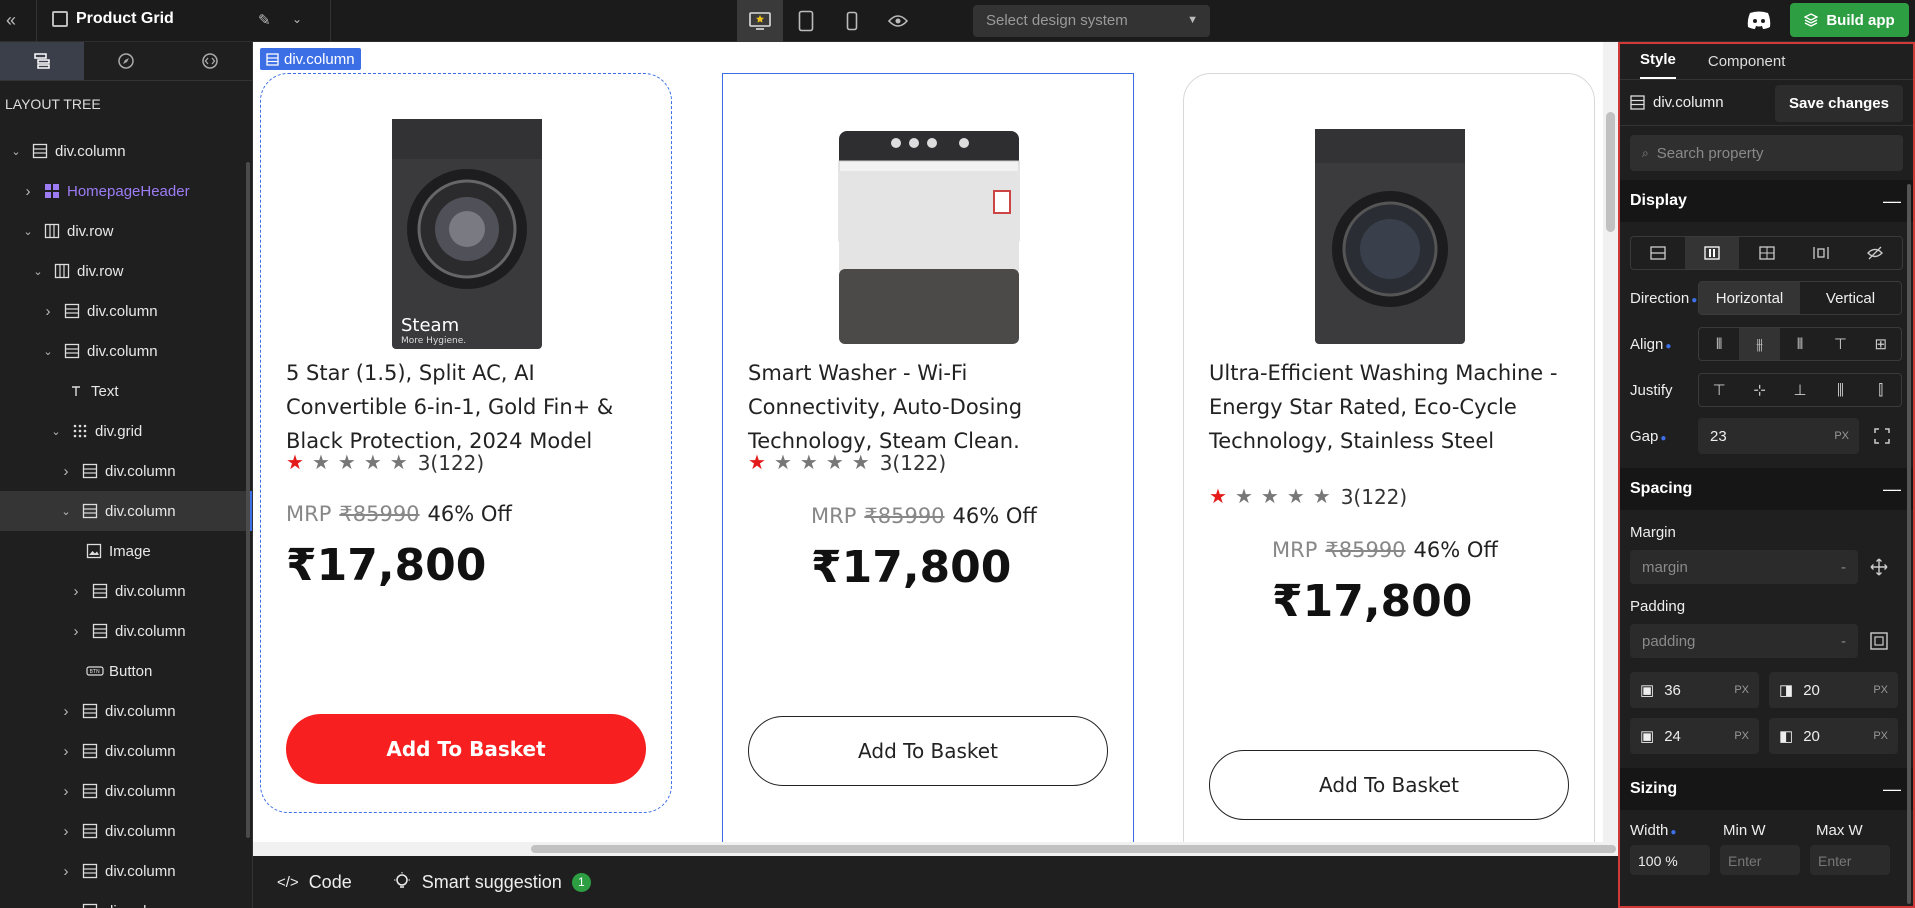  I want to click on display-section-header: Display —, so click(1766, 201).